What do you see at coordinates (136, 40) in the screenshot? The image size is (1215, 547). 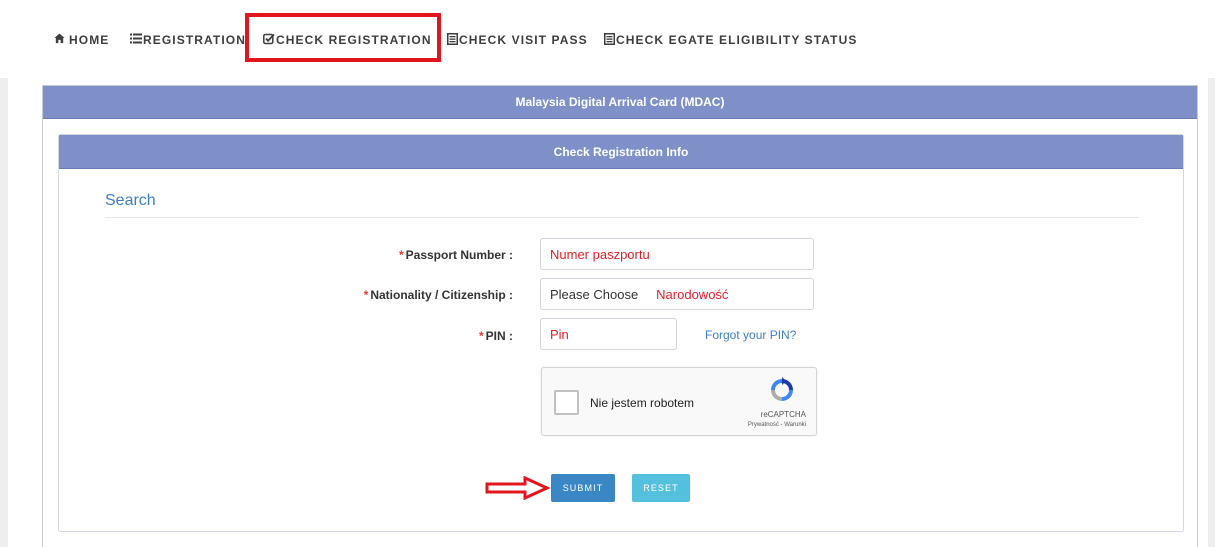 I see `list-icon` at bounding box center [136, 40].